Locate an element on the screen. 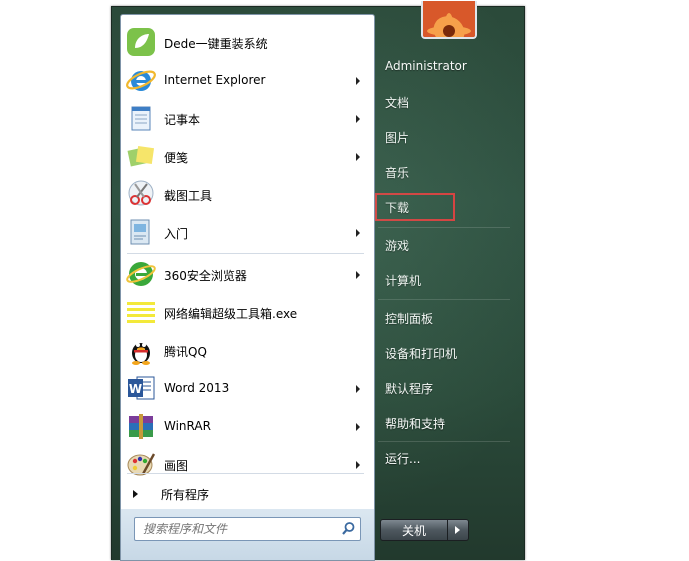 The image size is (689, 561). search-box is located at coordinates (247, 529).